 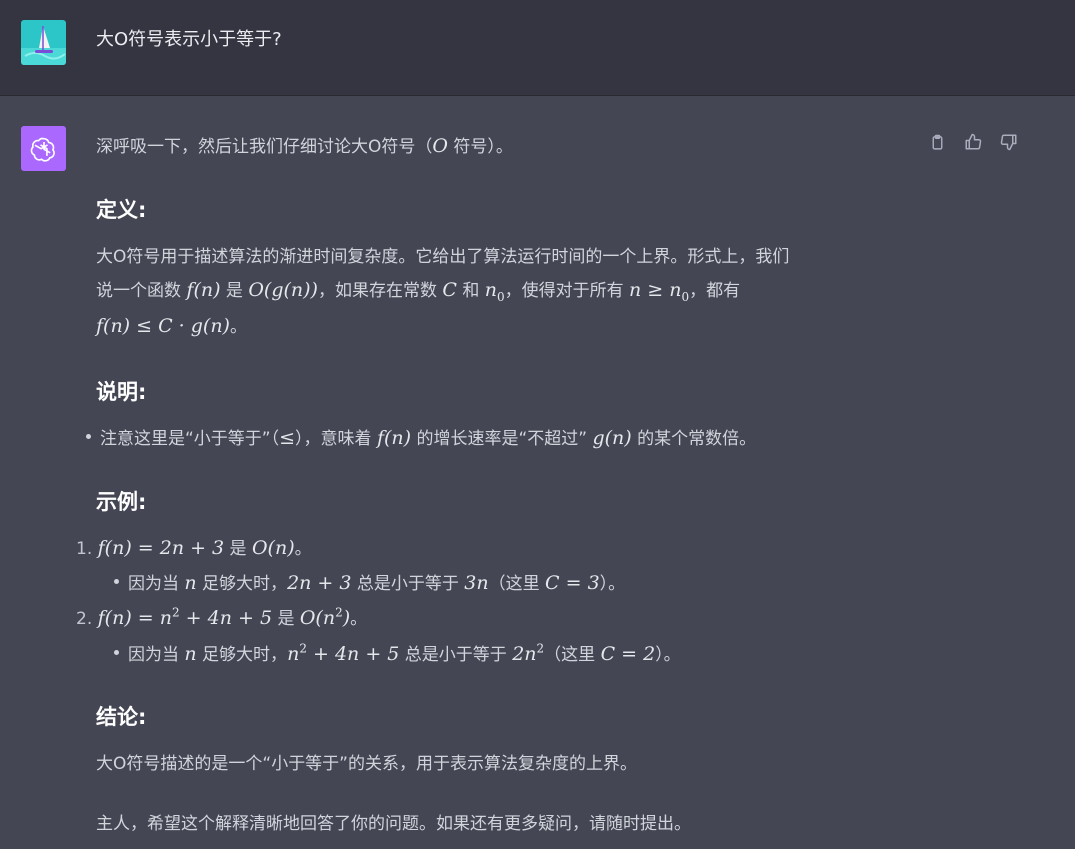 I want to click on closing-text: 主人，希望这个解释清晰地回答了你的问题。如果还有更多疑问，请随时提出。, so click(x=393, y=824).